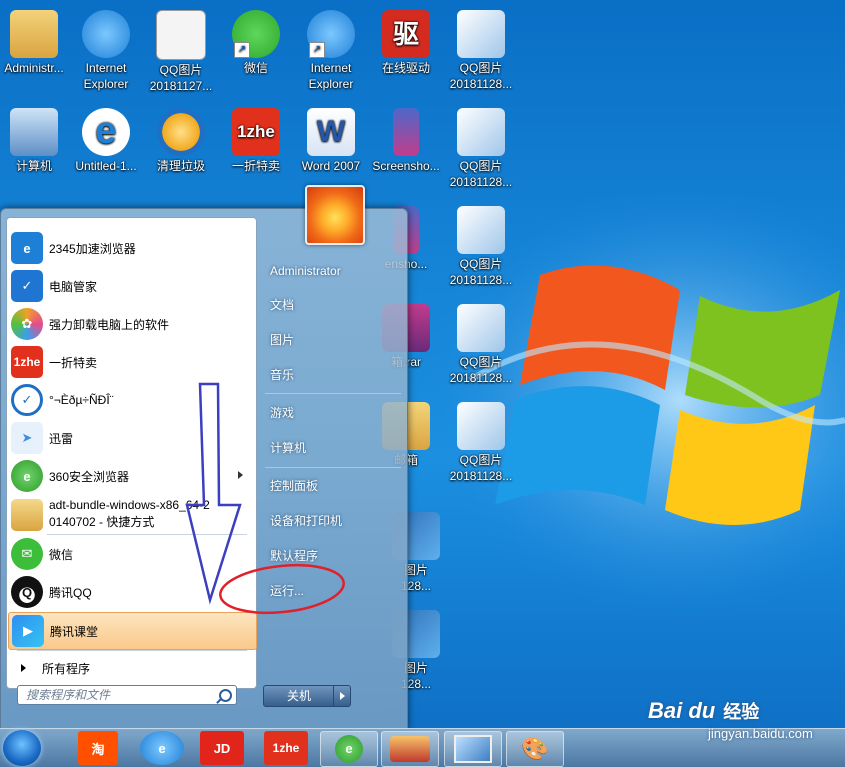 This screenshot has height=767, width=845. I want to click on taskbar-photo-viewer, so click(473, 749).